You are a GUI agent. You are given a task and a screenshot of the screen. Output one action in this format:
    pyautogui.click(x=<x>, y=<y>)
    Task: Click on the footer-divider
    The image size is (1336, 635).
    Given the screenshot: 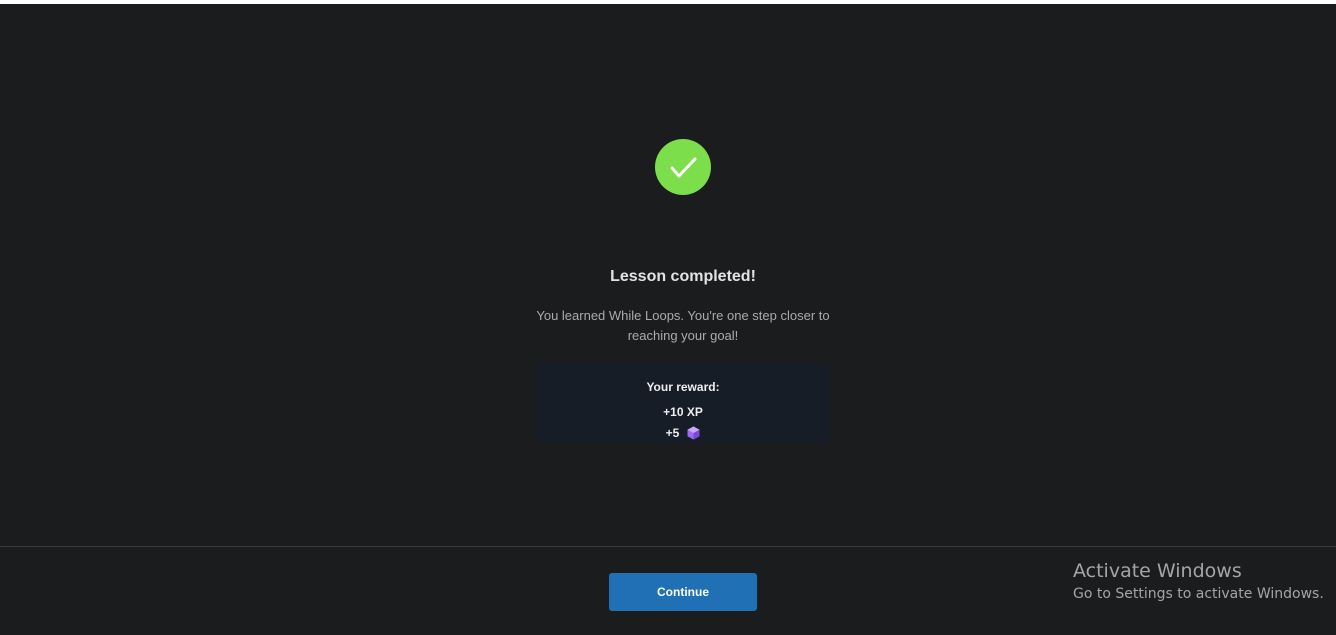 What is the action you would take?
    pyautogui.click(x=668, y=546)
    